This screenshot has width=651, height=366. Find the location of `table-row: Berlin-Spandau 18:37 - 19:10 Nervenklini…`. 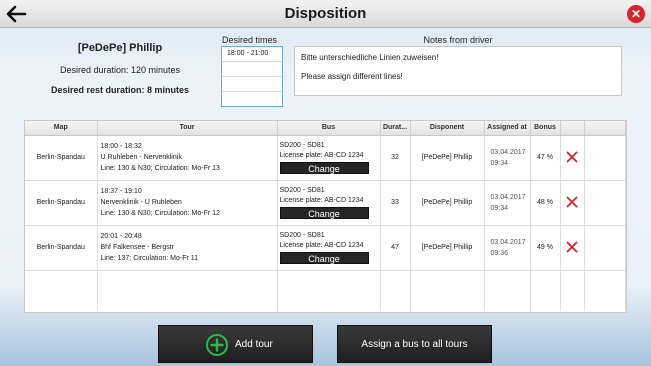

table-row: Berlin-Spandau 18:37 - 19:10 Nervenklini… is located at coordinates (325, 203).